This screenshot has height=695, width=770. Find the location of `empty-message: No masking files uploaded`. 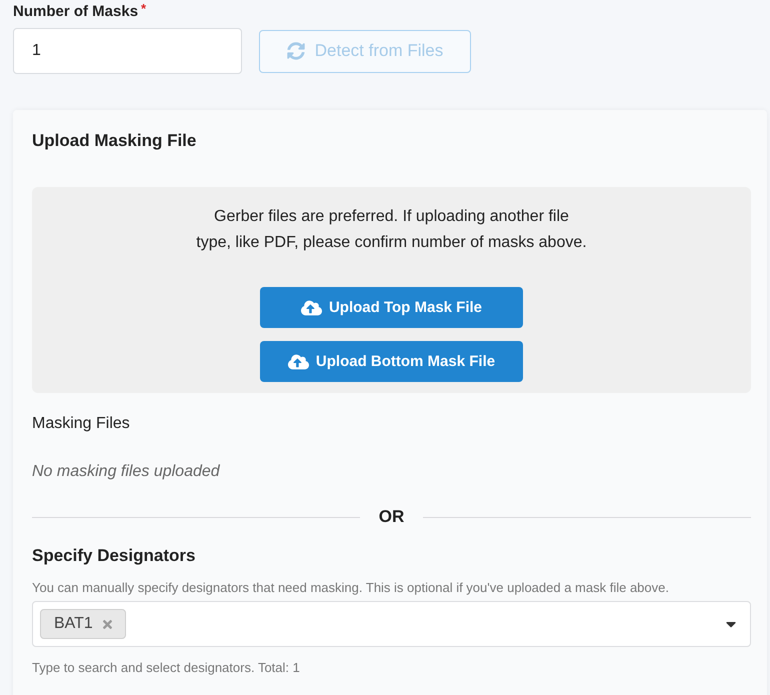

empty-message: No masking files uploaded is located at coordinates (126, 472).